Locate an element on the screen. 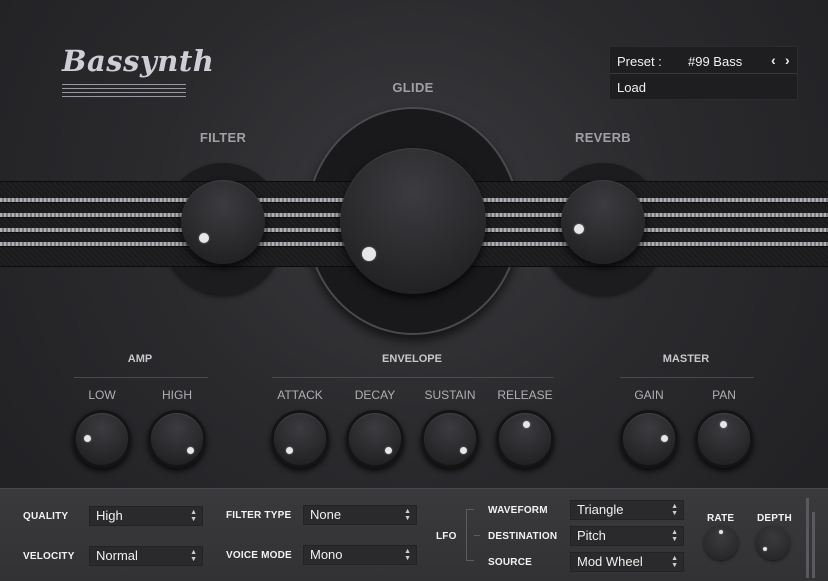  source-select: Mod Wheel ▲ ▼ is located at coordinates (627, 562).